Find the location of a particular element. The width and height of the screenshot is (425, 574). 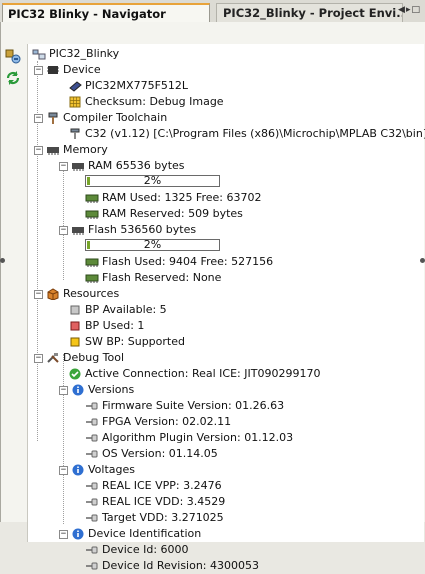

tree-leaf-fpga-version: FPGA Version: 02.02.11 is located at coordinates (158, 422).